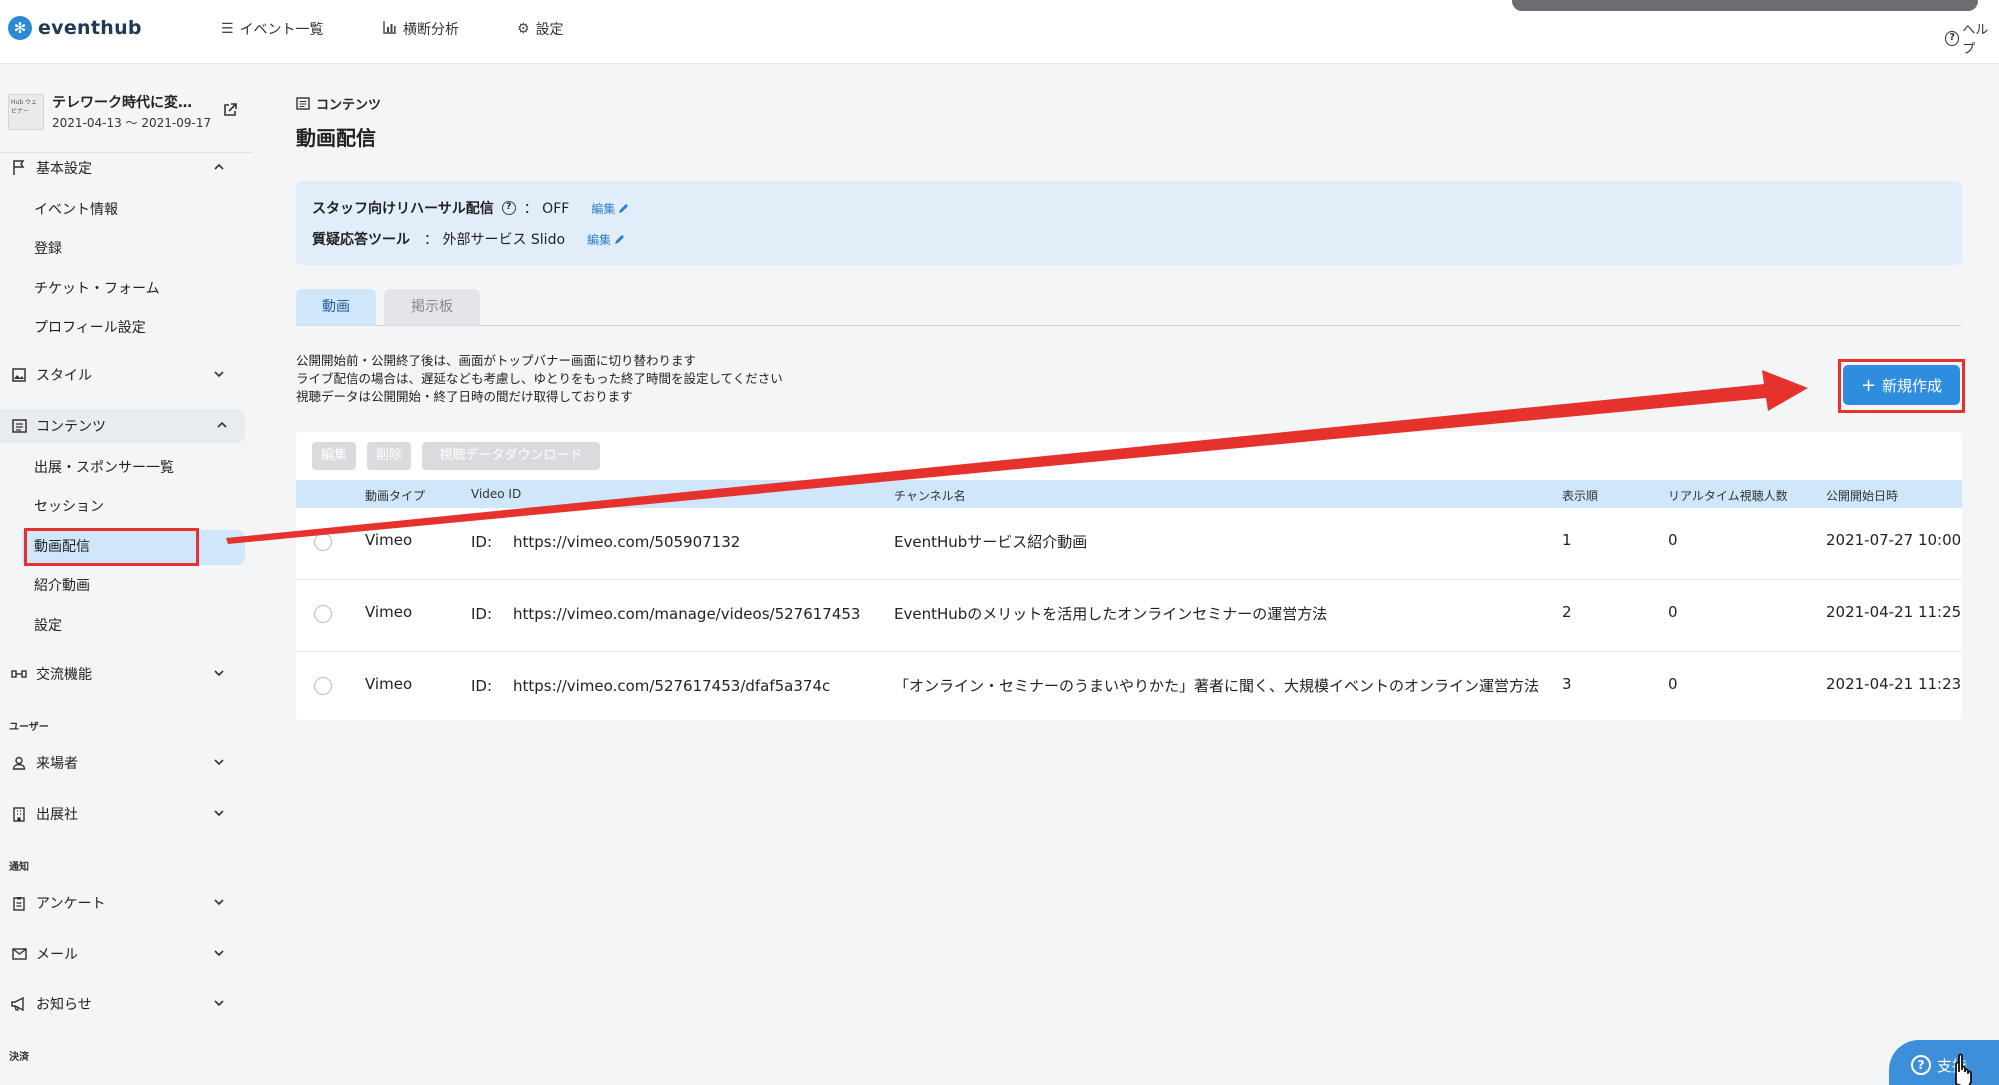 The height and width of the screenshot is (1085, 1999). What do you see at coordinates (71, 904) in the screenshot?
I see `section-label: アンケート` at bounding box center [71, 904].